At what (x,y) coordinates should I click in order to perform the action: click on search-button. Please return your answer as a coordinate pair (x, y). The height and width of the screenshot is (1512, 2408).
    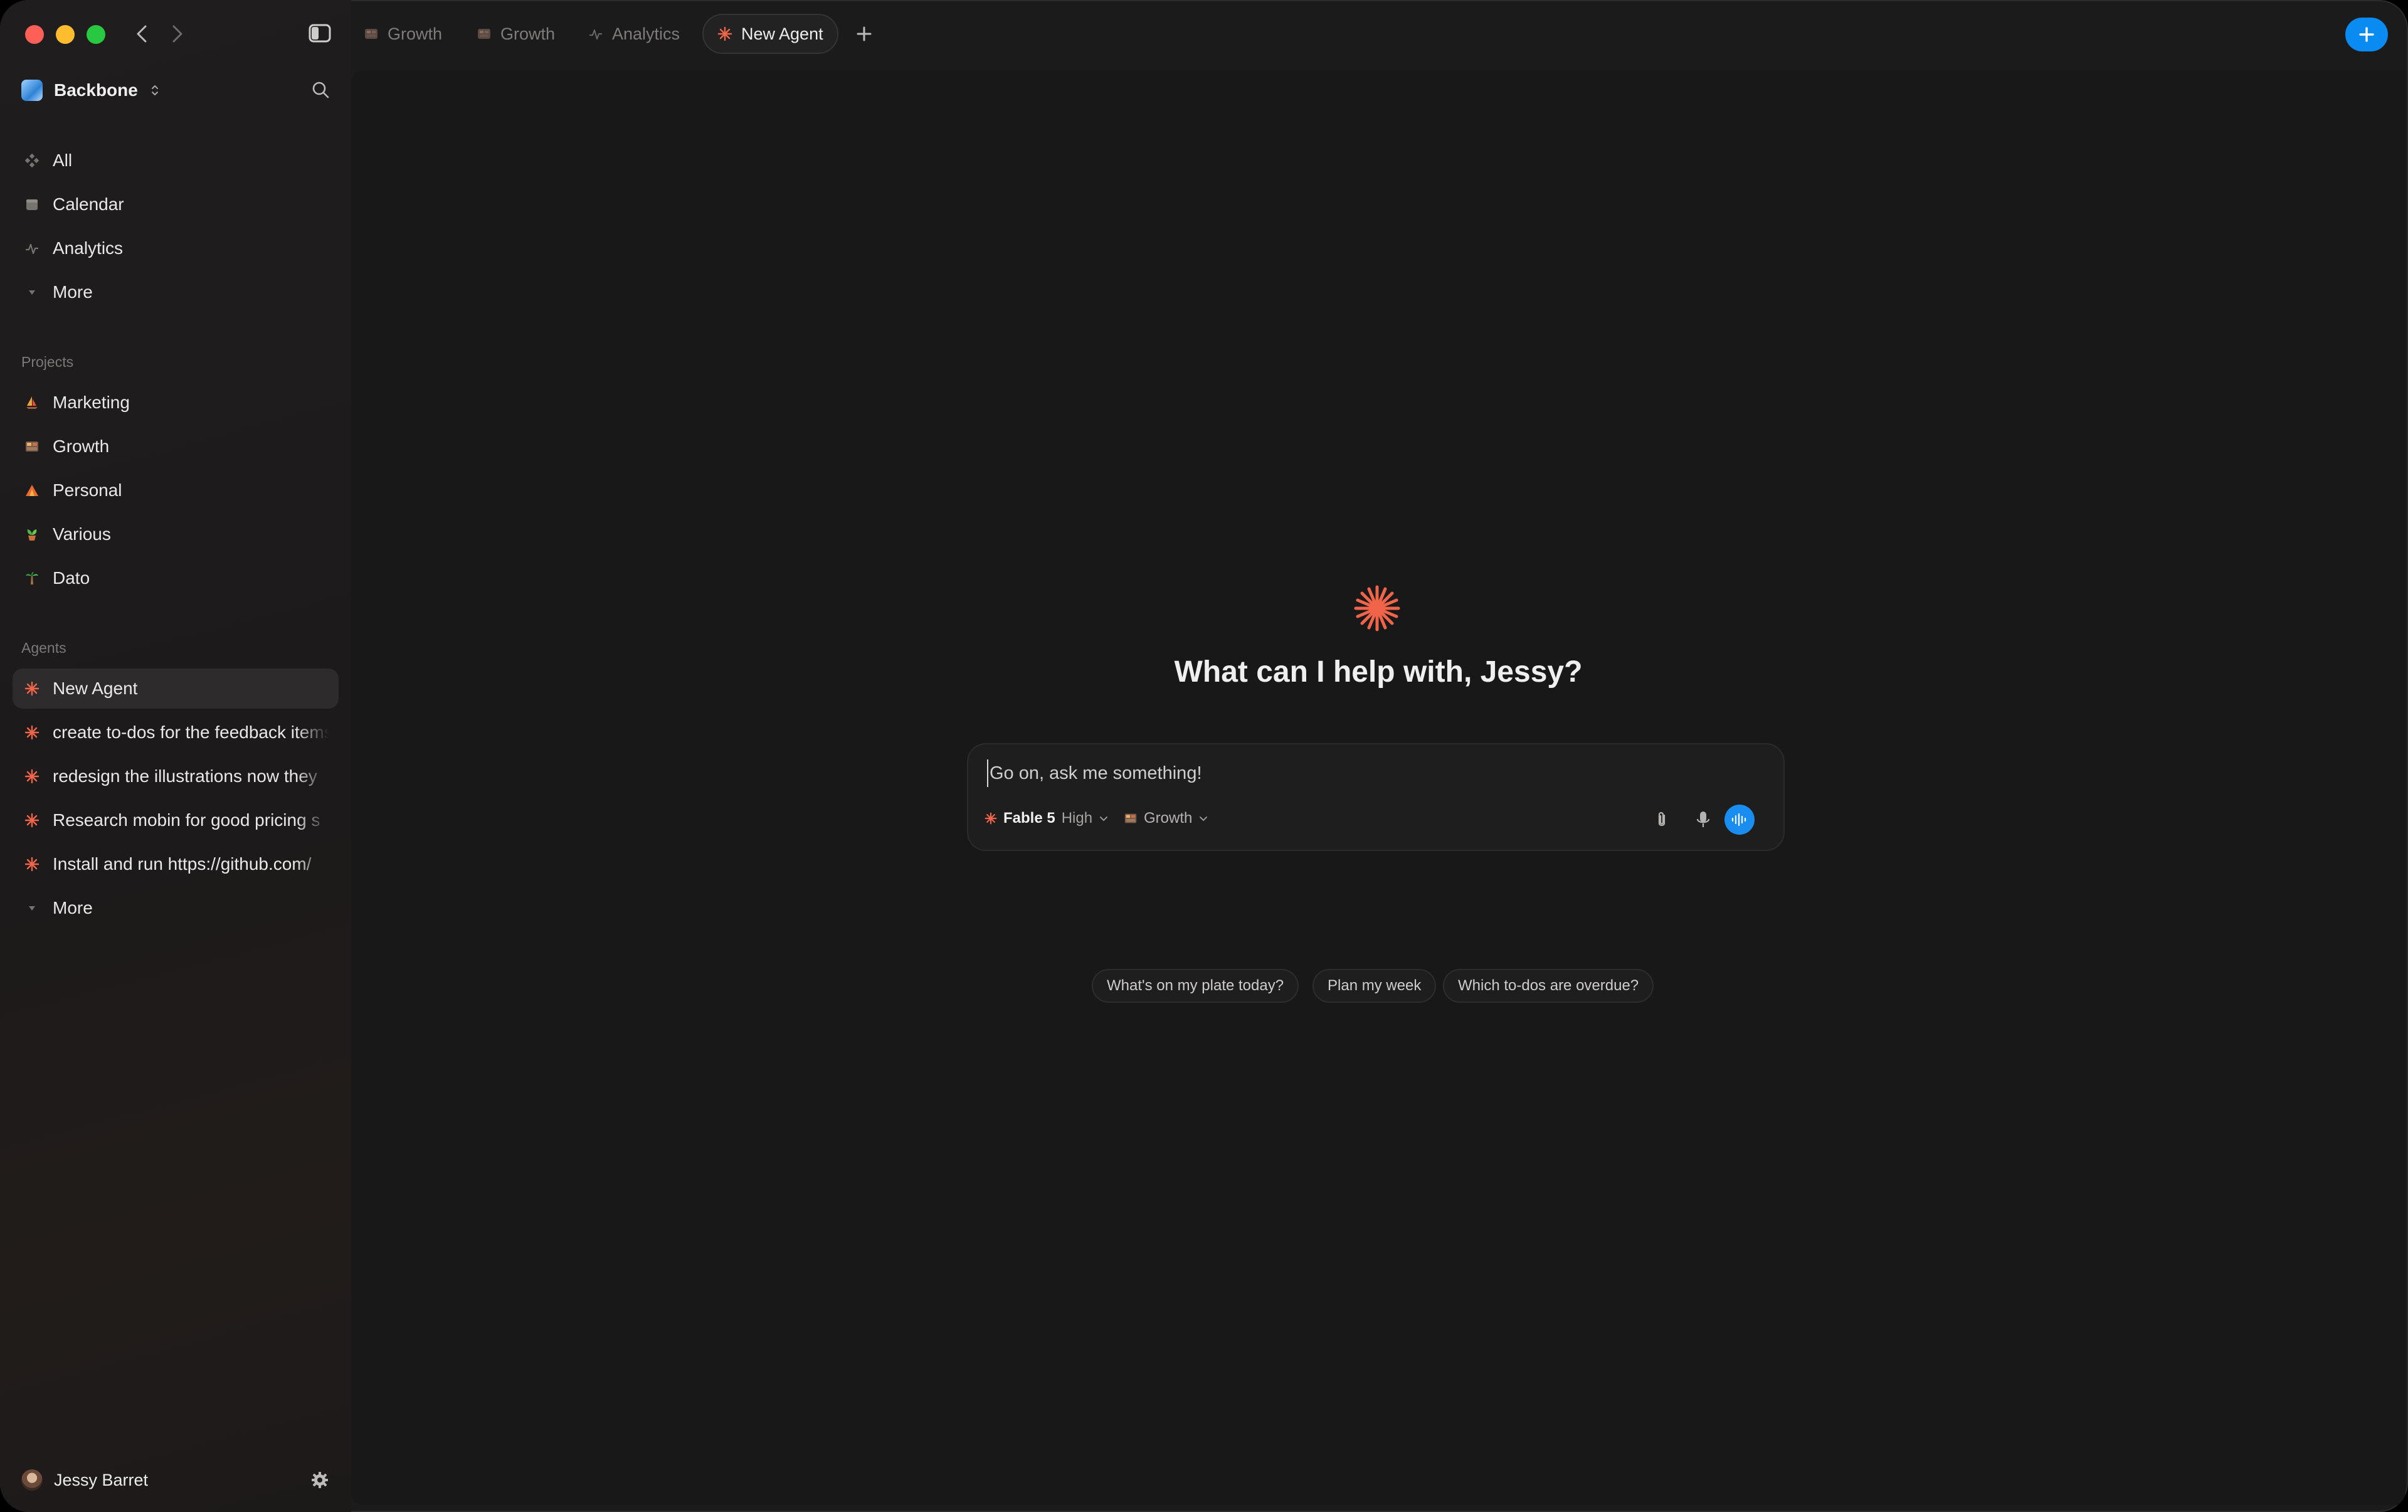
    Looking at the image, I should click on (320, 89).